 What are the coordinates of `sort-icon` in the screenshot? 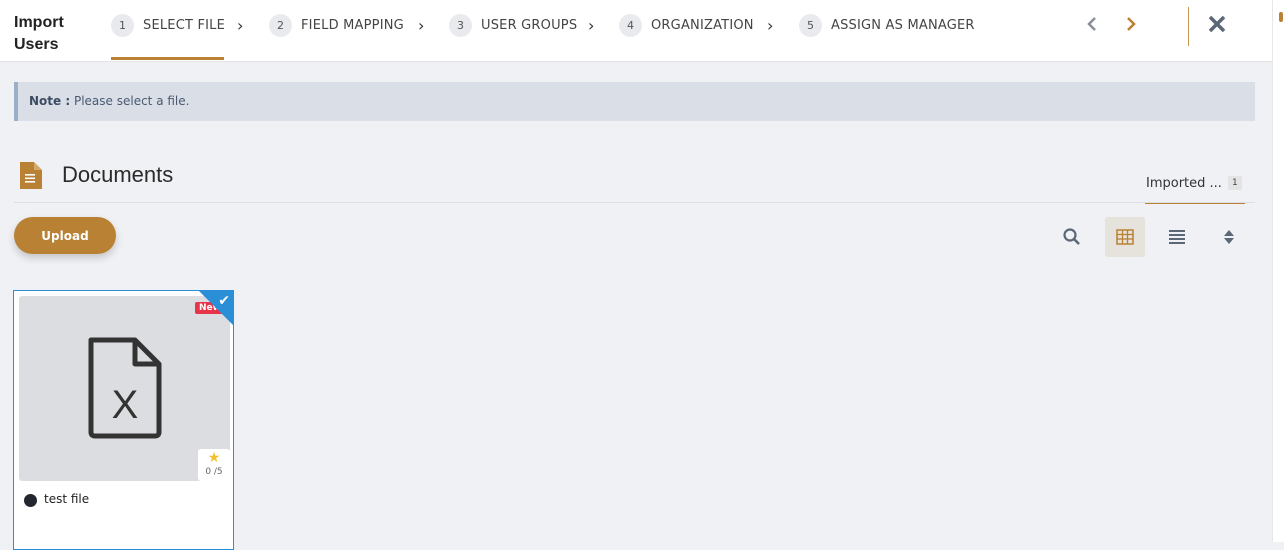 It's located at (1229, 237).